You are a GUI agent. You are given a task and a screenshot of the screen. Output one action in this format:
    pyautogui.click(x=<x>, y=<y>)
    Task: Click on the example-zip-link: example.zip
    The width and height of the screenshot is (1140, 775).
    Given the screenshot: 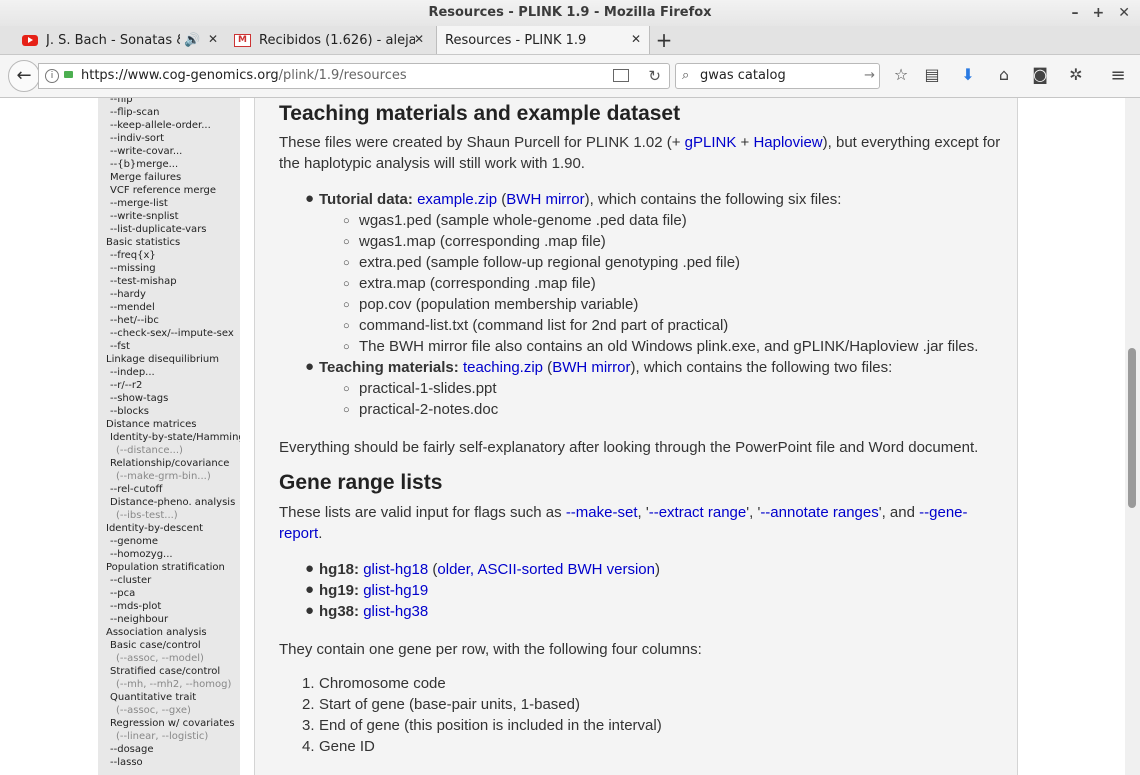 What is the action you would take?
    pyautogui.click(x=457, y=199)
    